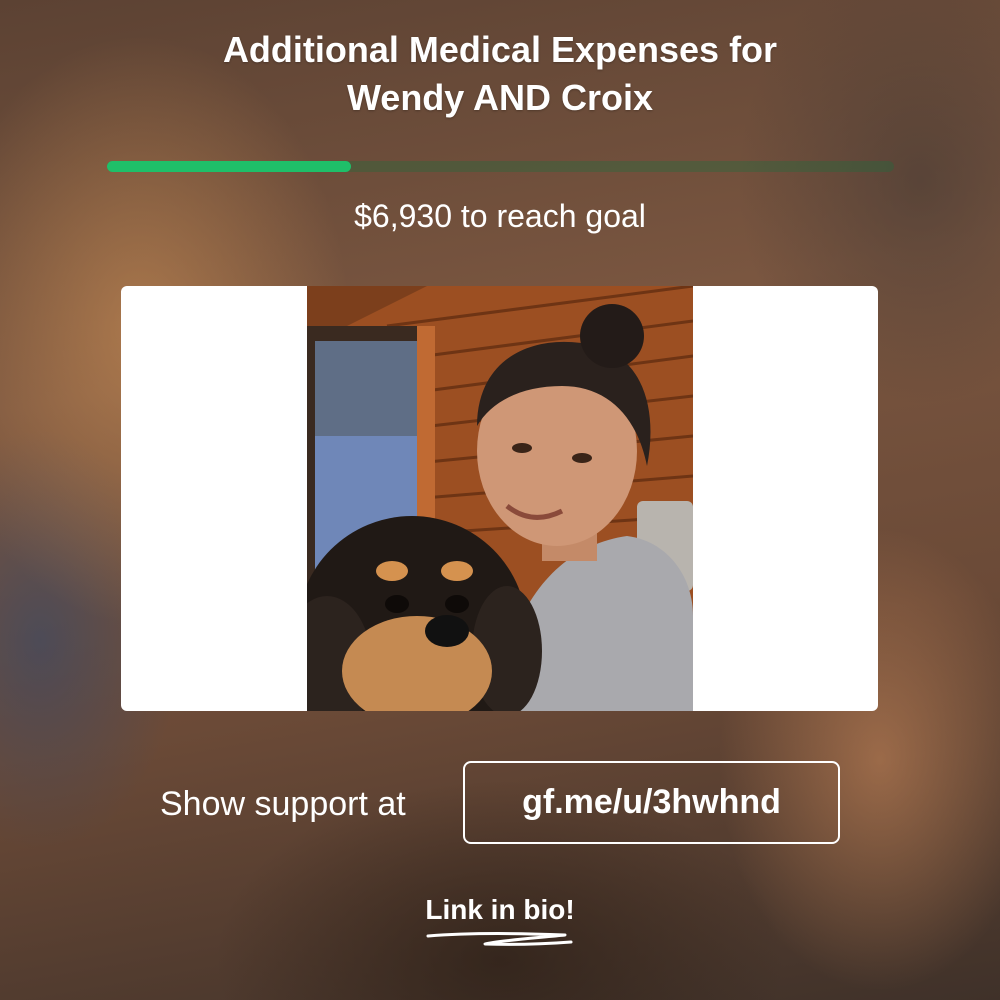 This screenshot has width=1000, height=1000. Describe the element at coordinates (500, 909) in the screenshot. I see `link-in-bio-text: Link in bio!` at that location.